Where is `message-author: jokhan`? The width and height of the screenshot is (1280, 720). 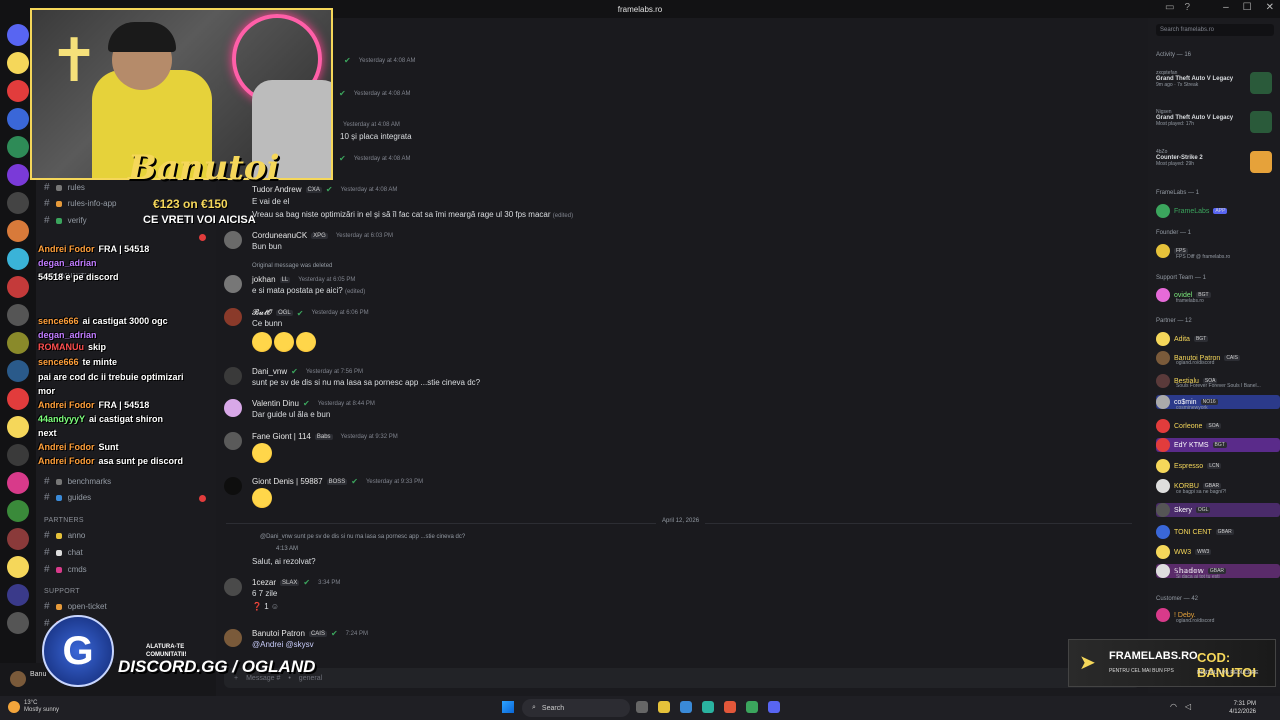 message-author: jokhan is located at coordinates (264, 279).